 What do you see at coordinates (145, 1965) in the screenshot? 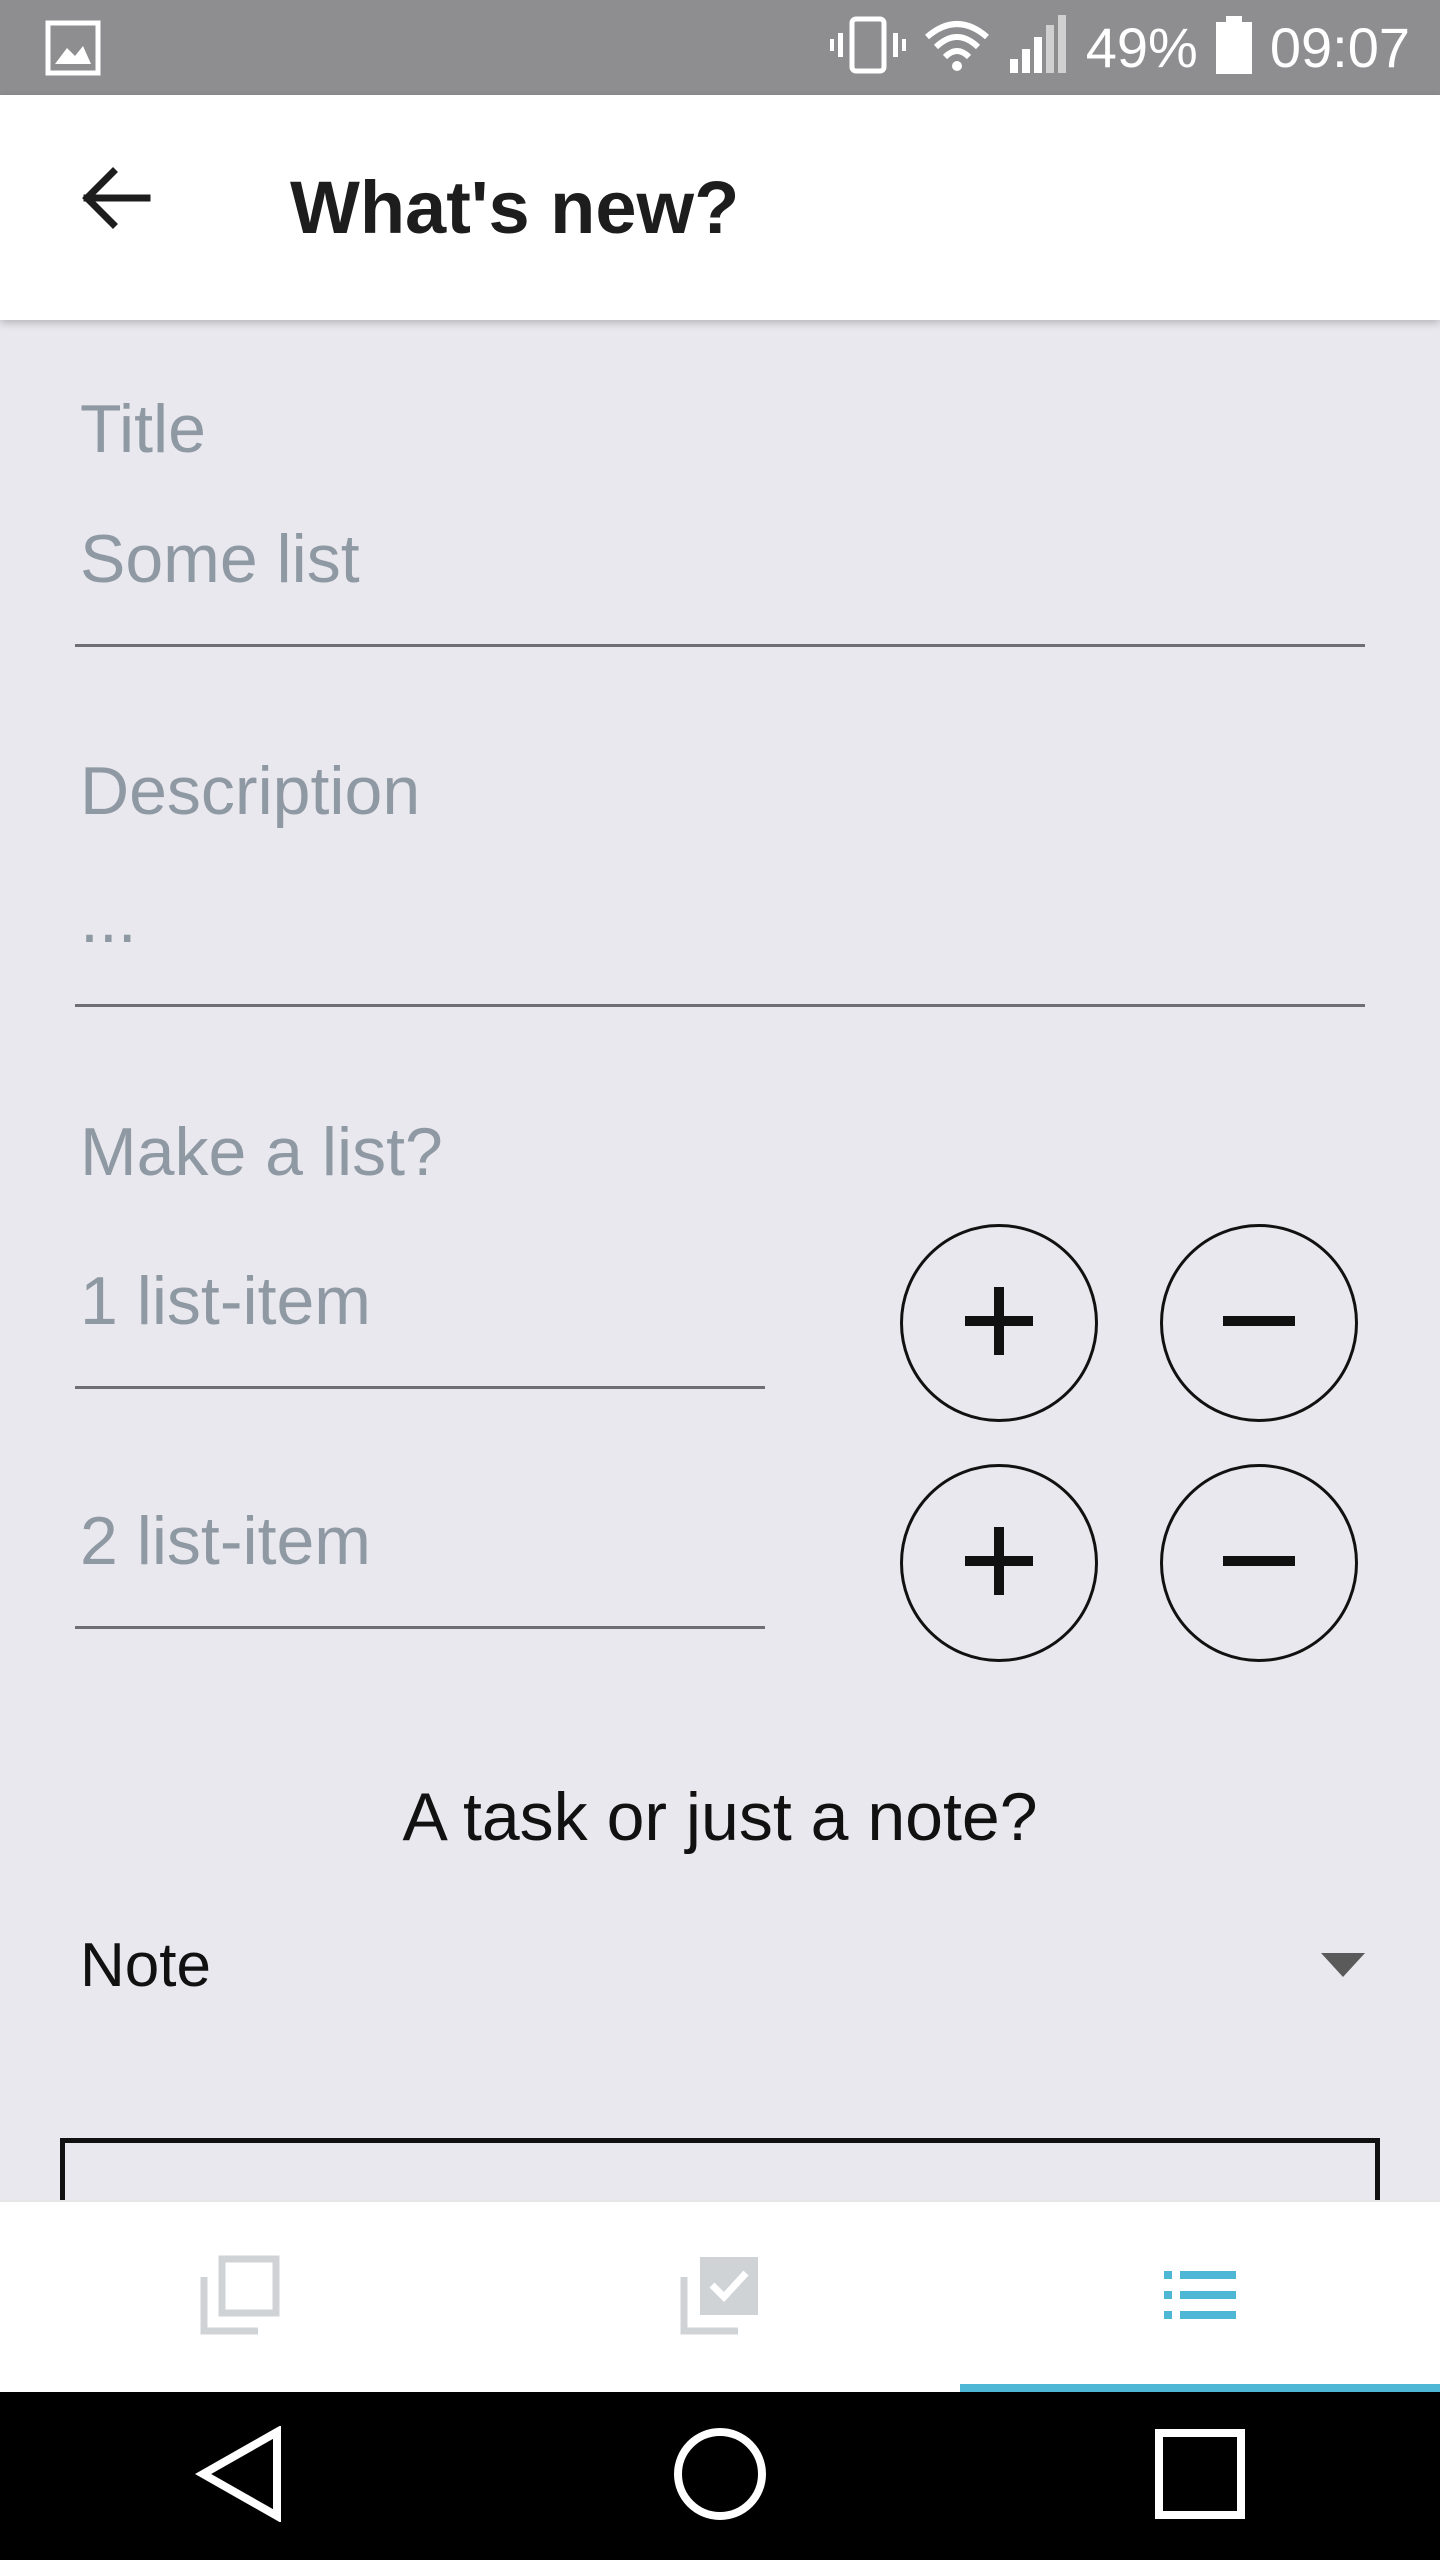
I see `type-select-value: Note` at bounding box center [145, 1965].